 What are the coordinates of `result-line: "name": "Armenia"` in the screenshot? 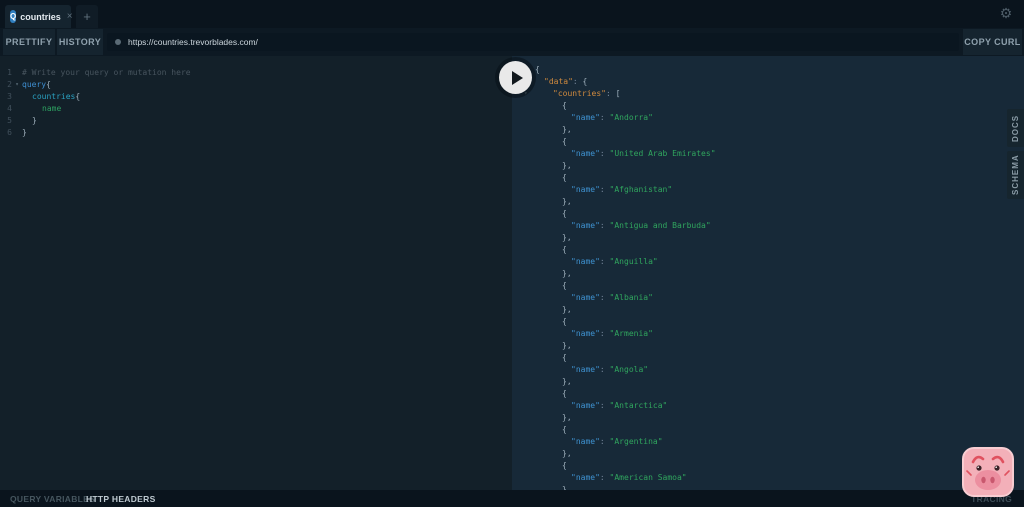 It's located at (612, 333).